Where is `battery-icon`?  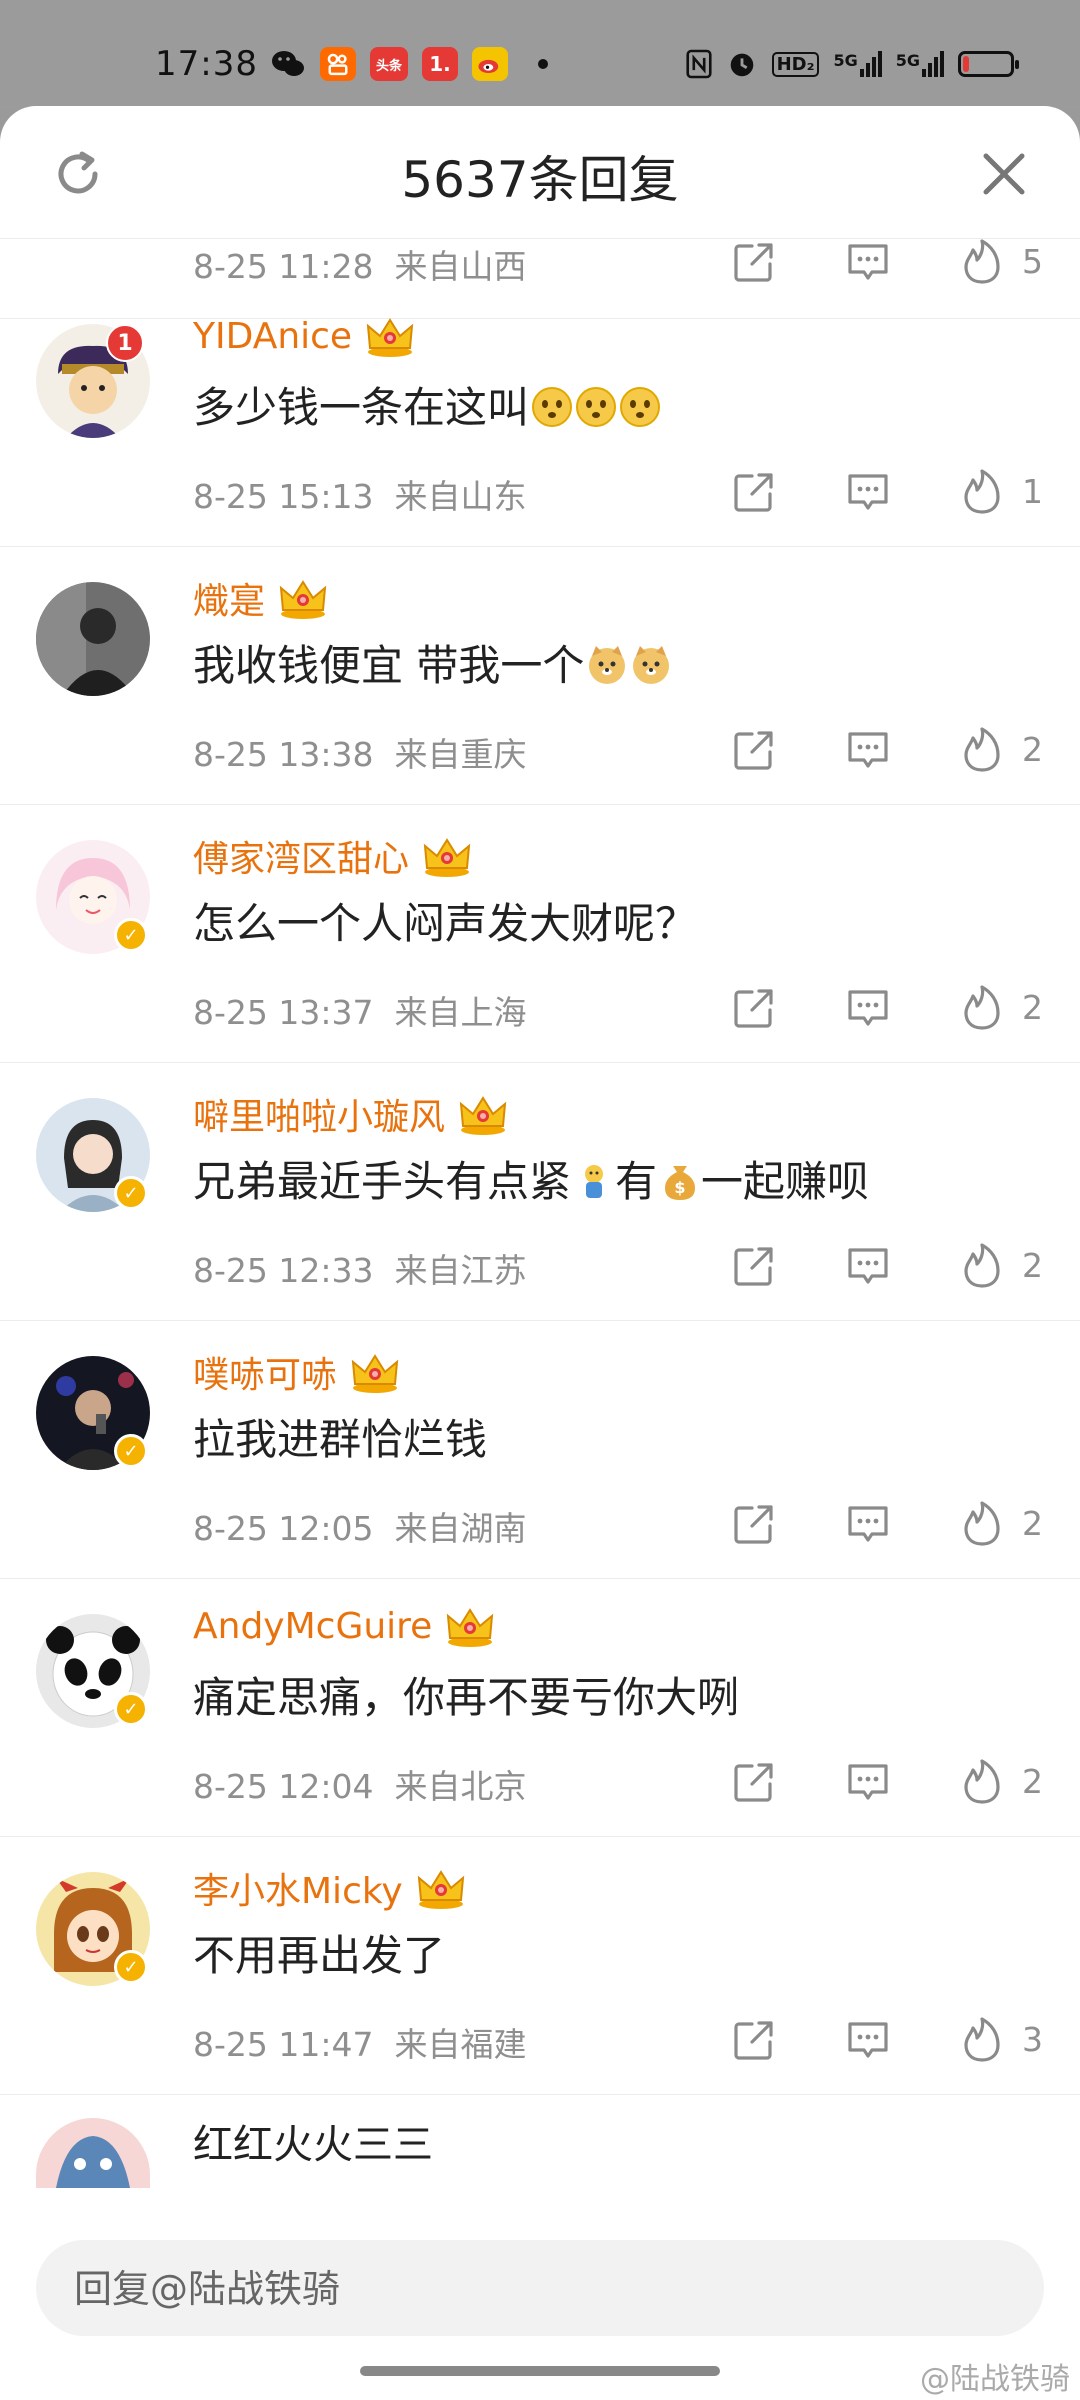
battery-icon is located at coordinates (988, 64).